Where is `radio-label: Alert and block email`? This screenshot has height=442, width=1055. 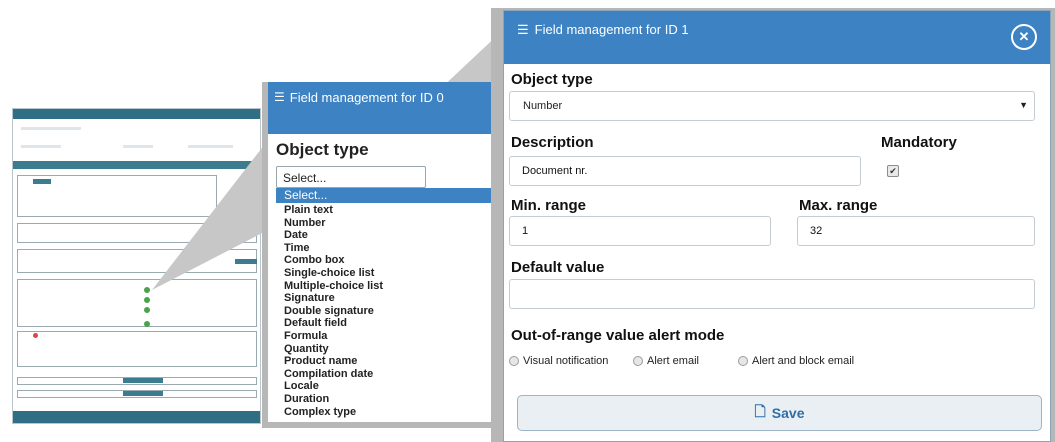 radio-label: Alert and block email is located at coordinates (803, 361).